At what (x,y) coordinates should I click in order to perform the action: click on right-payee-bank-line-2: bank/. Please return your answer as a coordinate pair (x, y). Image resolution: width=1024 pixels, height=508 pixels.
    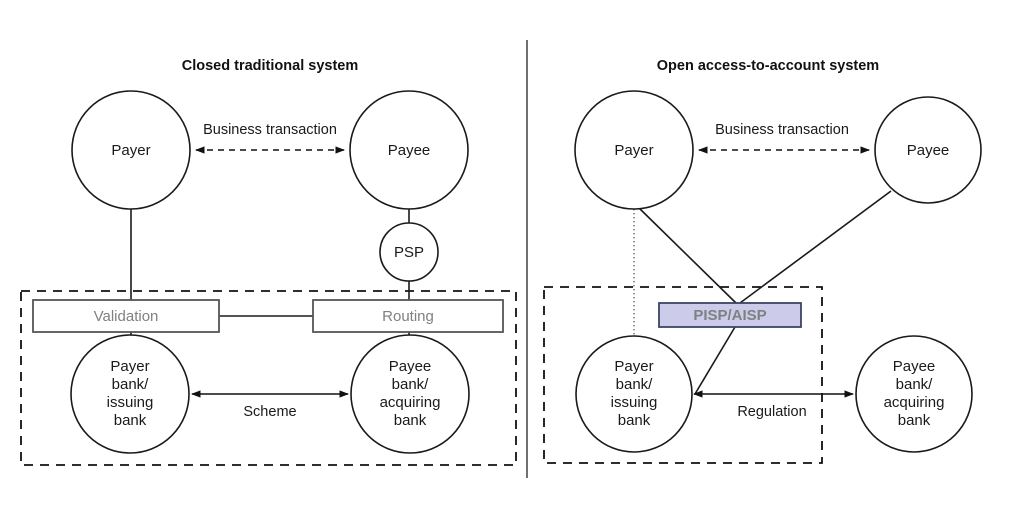
    Looking at the image, I should click on (915, 384).